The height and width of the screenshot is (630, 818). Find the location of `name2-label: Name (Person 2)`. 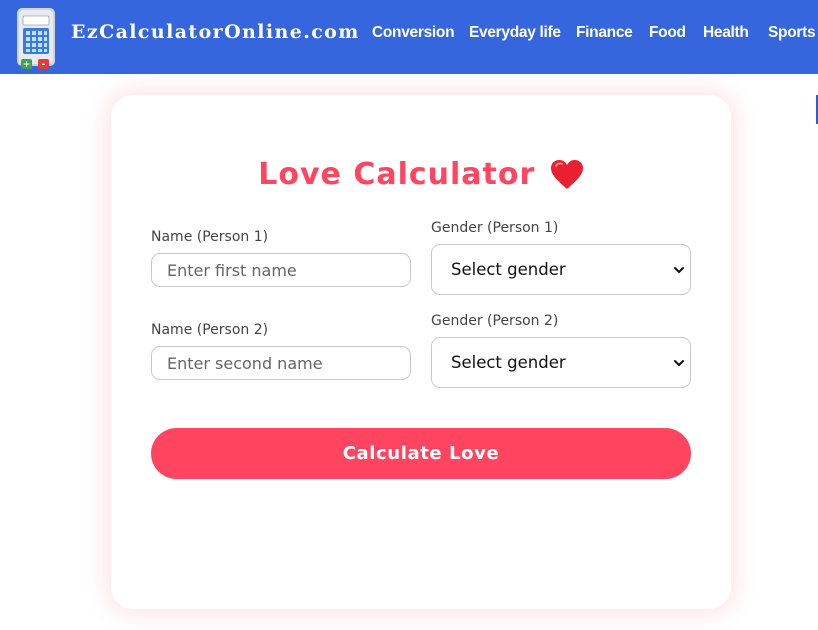

name2-label: Name (Person 2) is located at coordinates (210, 330).